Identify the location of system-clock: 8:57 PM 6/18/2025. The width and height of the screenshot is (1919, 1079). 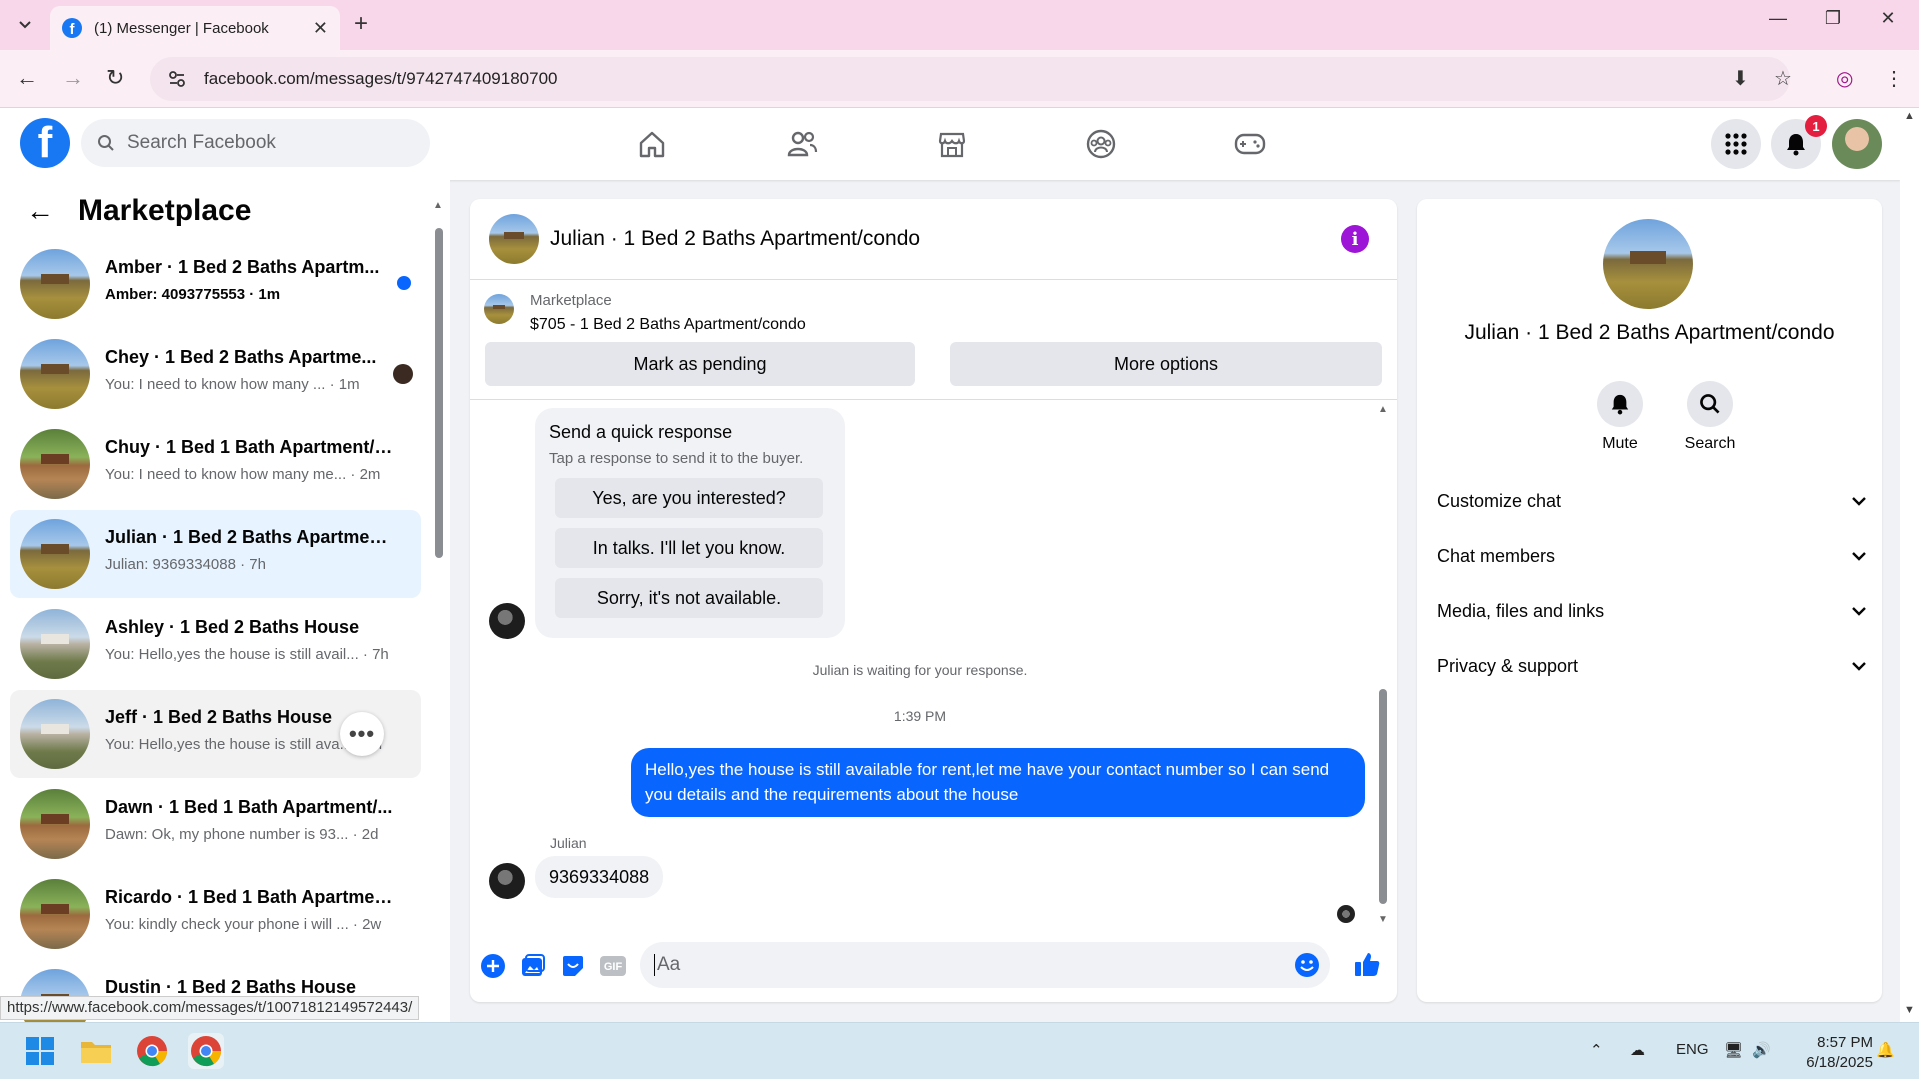
(1835, 1053).